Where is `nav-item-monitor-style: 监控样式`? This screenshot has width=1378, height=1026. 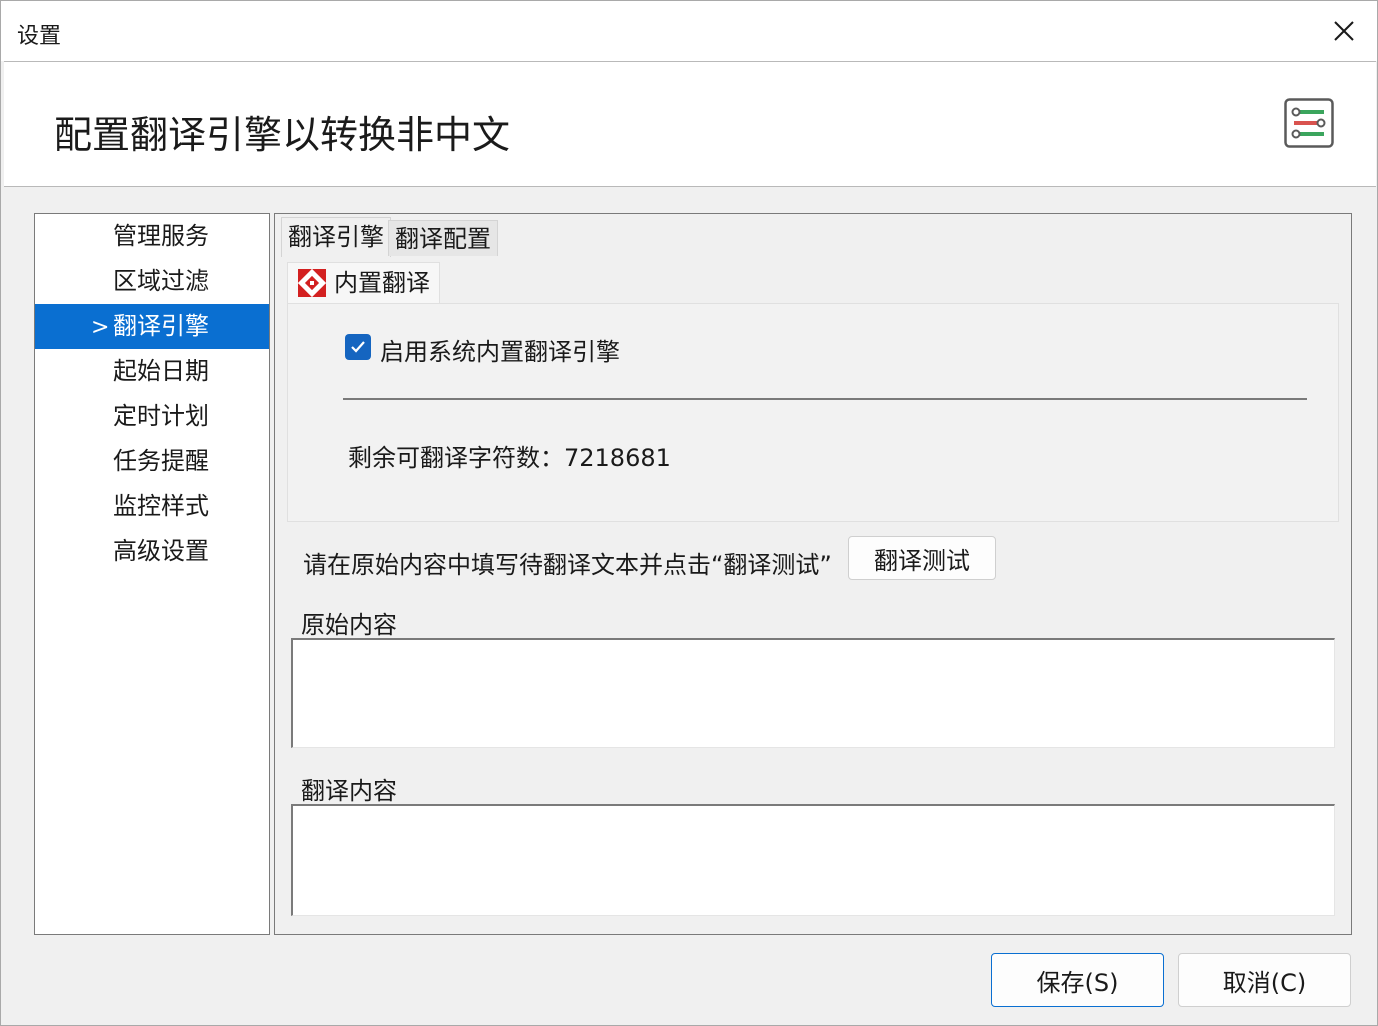
nav-item-monitor-style: 监控样式 is located at coordinates (152, 506).